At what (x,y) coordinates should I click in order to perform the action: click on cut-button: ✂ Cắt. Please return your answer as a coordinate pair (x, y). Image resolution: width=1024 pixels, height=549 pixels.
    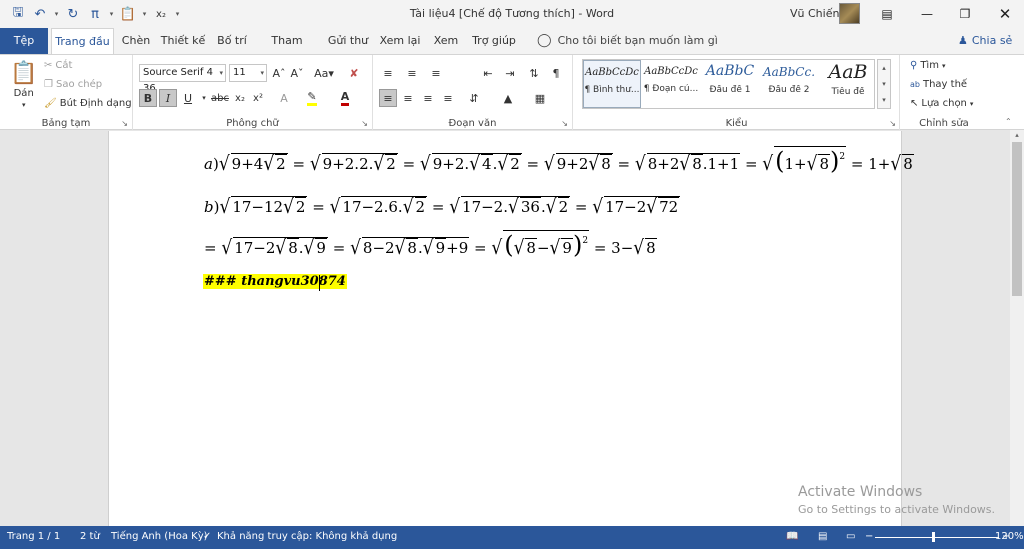
    Looking at the image, I should click on (58, 65).